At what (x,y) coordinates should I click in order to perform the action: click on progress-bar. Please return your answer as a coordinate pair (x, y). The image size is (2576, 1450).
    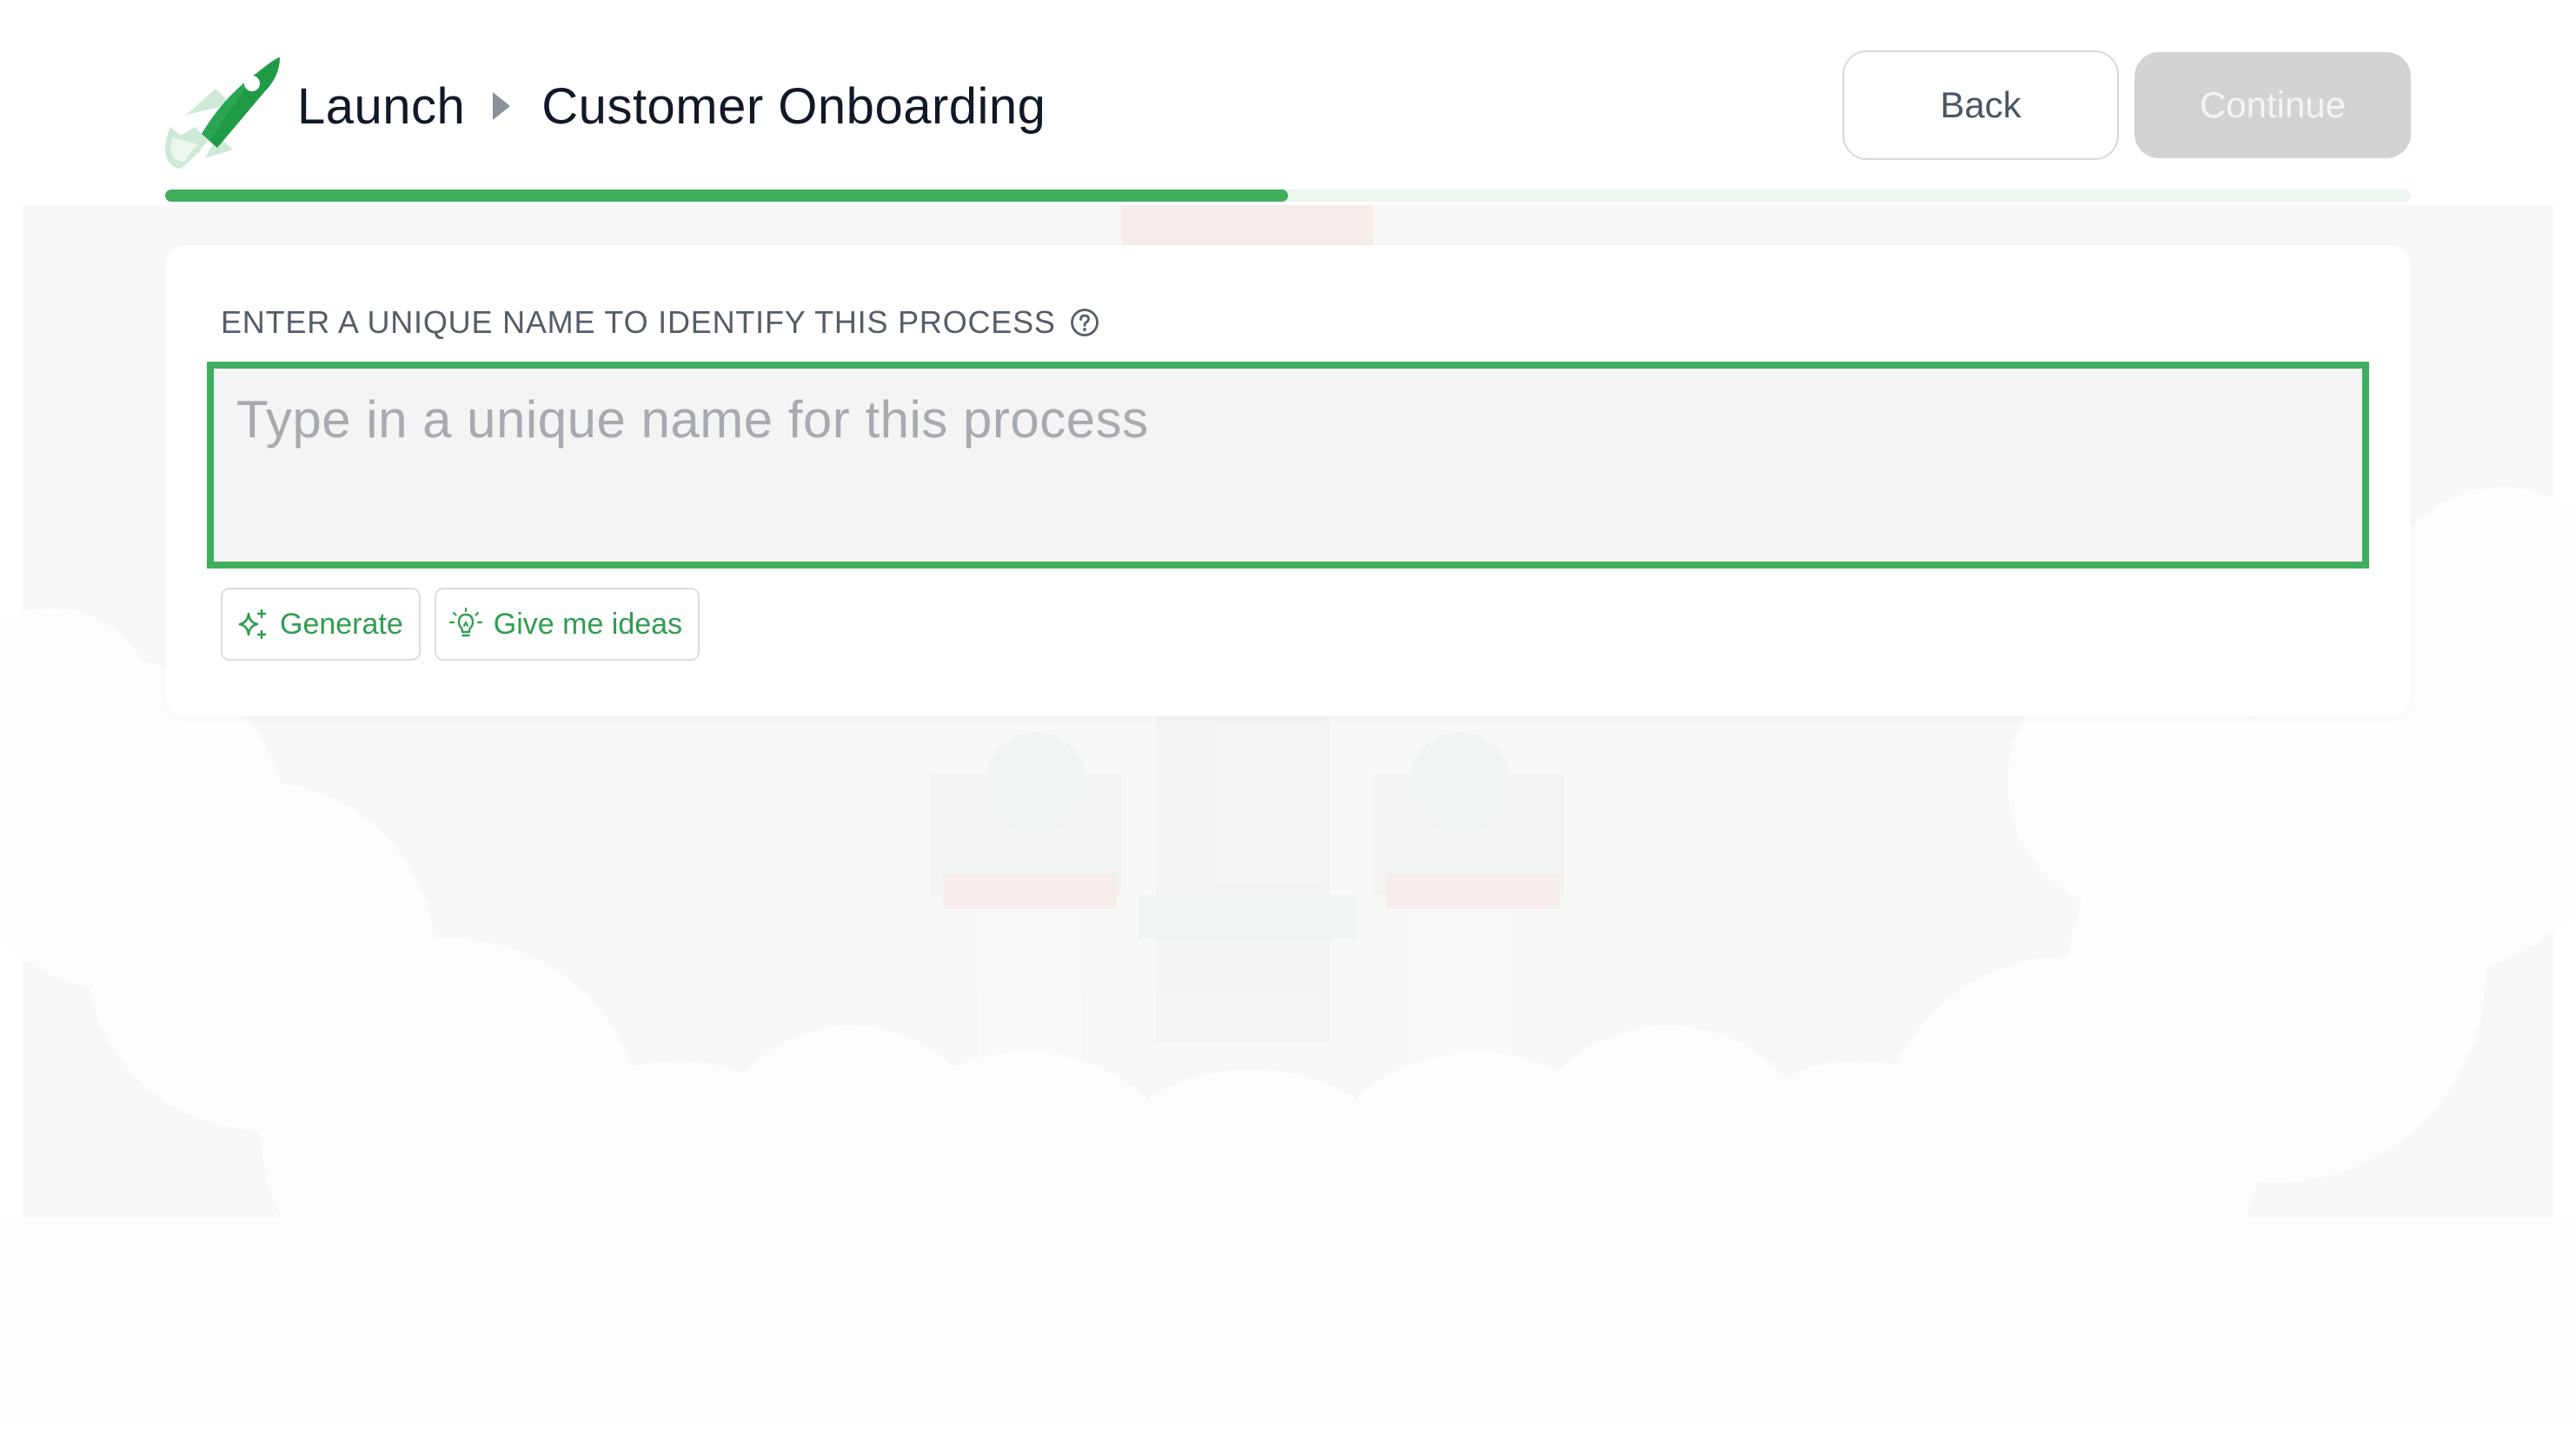
    Looking at the image, I should click on (1288, 196).